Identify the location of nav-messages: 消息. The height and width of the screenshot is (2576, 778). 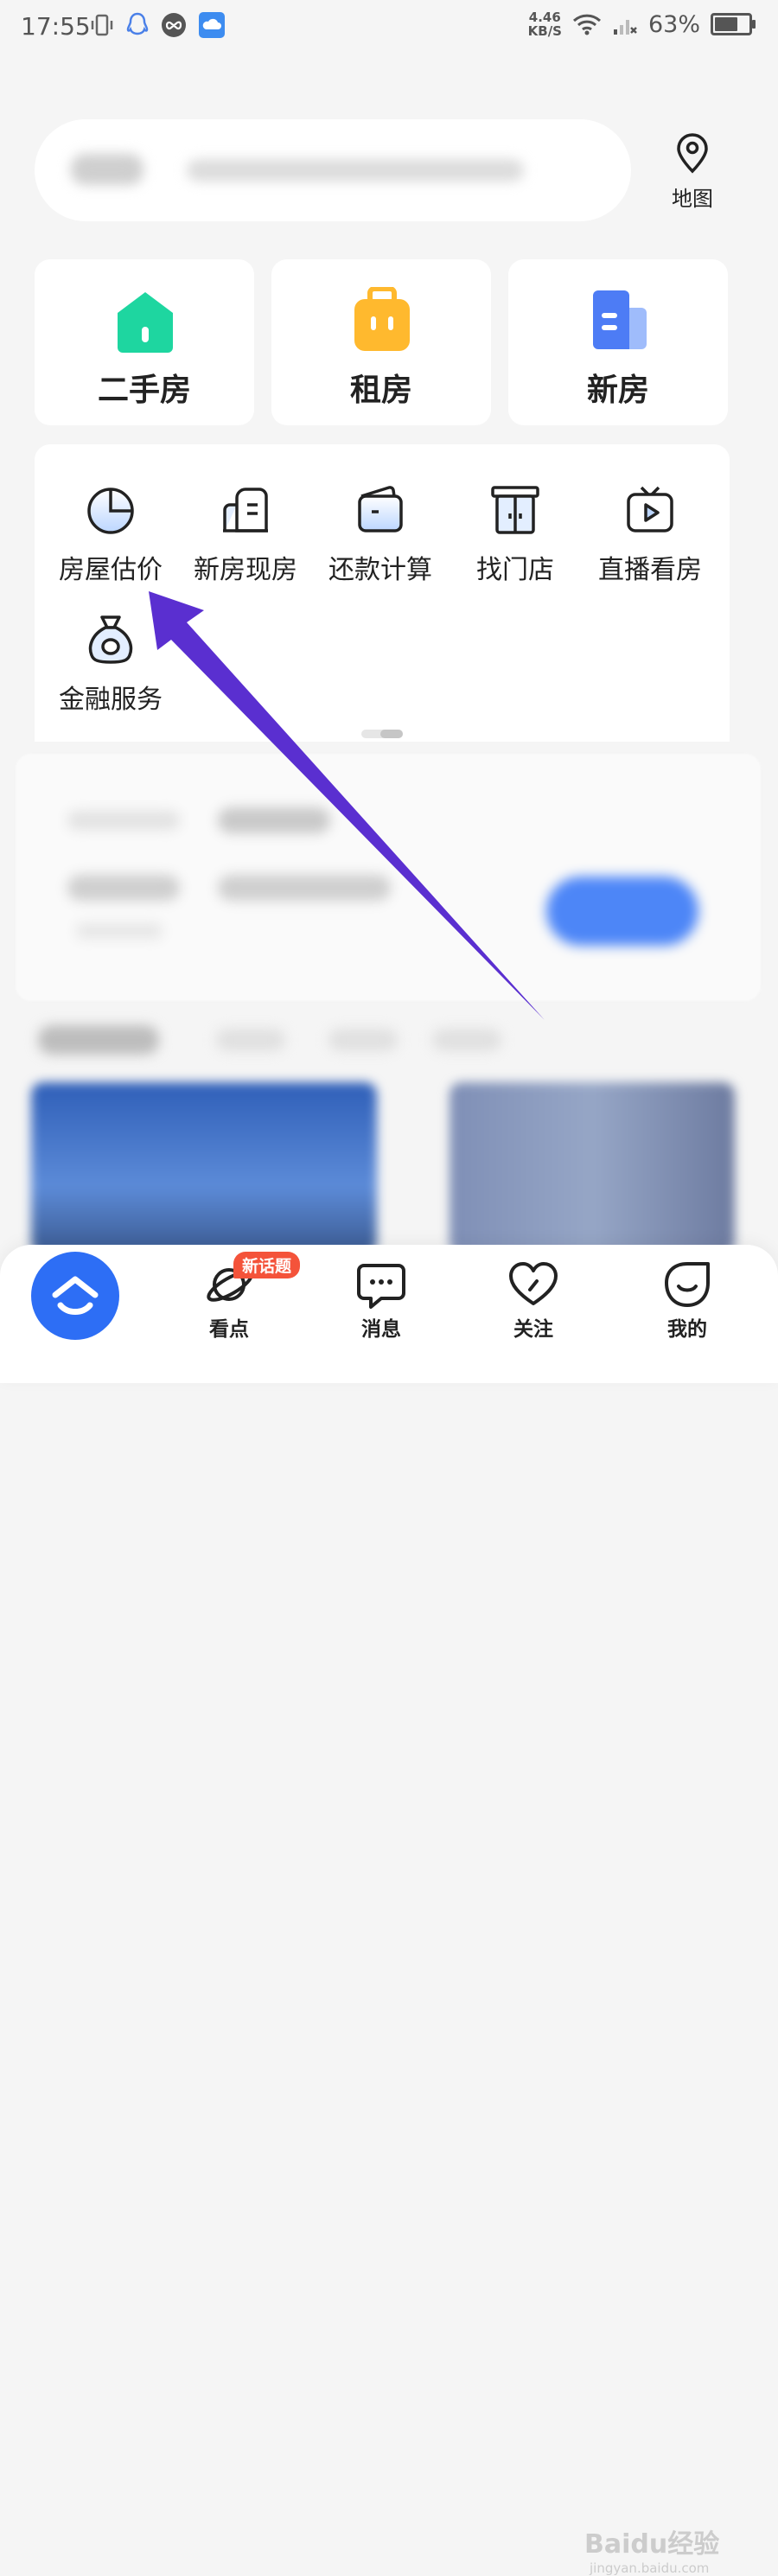
(382, 1300).